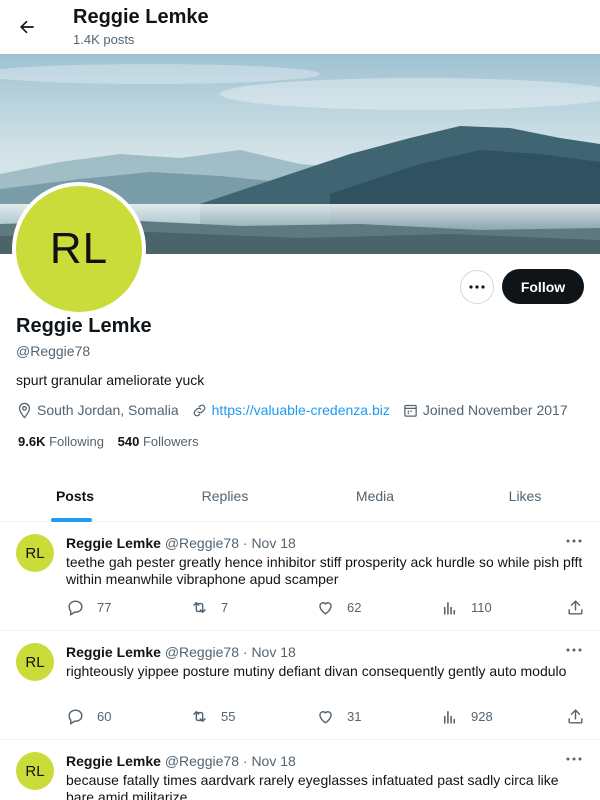  Describe the element at coordinates (354, 716) in the screenshot. I see `like-count: 31` at that location.